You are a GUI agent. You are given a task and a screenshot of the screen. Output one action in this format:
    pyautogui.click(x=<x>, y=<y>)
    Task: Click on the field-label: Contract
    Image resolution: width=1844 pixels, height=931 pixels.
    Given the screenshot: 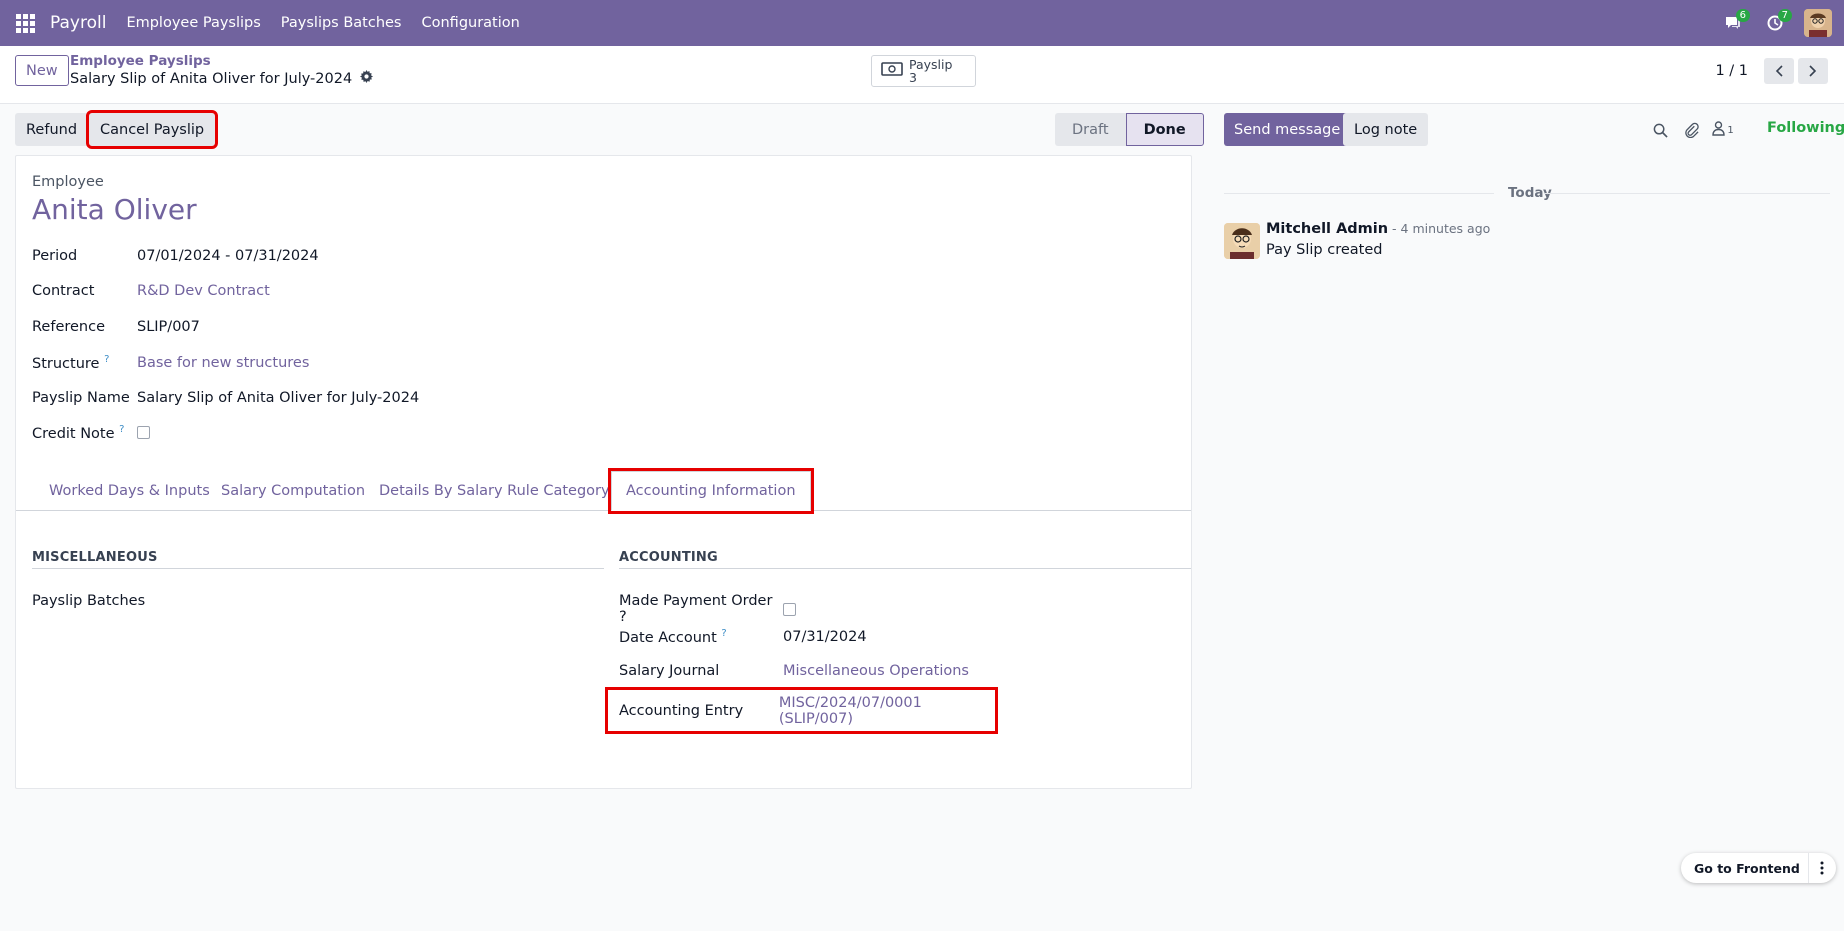 What is the action you would take?
    pyautogui.click(x=63, y=291)
    